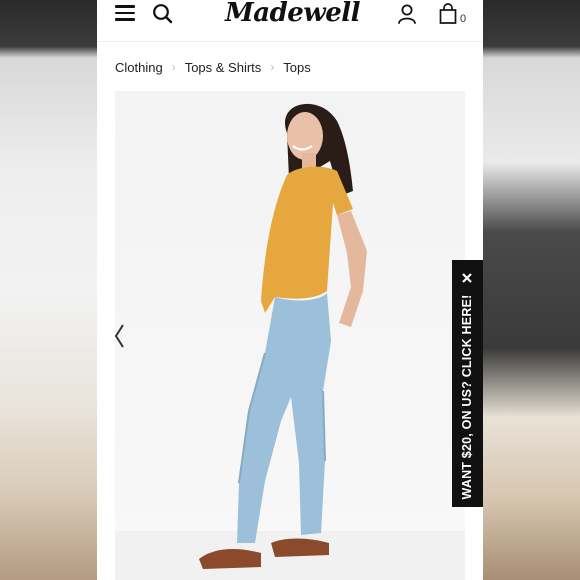 The image size is (580, 580). What do you see at coordinates (296, 67) in the screenshot?
I see `breadcrumb-tops: Tops` at bounding box center [296, 67].